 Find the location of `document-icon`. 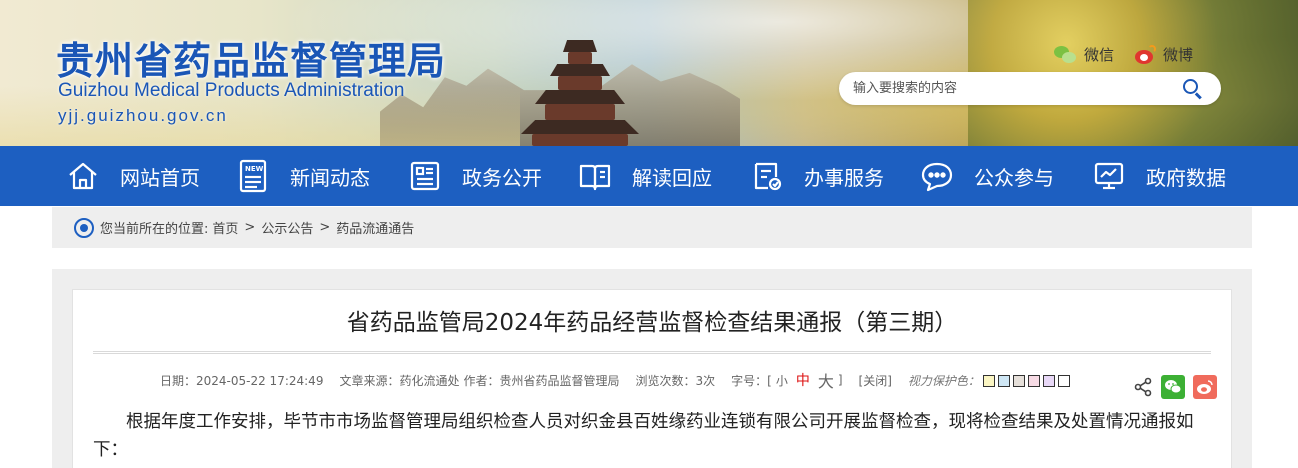

document-icon is located at coordinates (425, 176).